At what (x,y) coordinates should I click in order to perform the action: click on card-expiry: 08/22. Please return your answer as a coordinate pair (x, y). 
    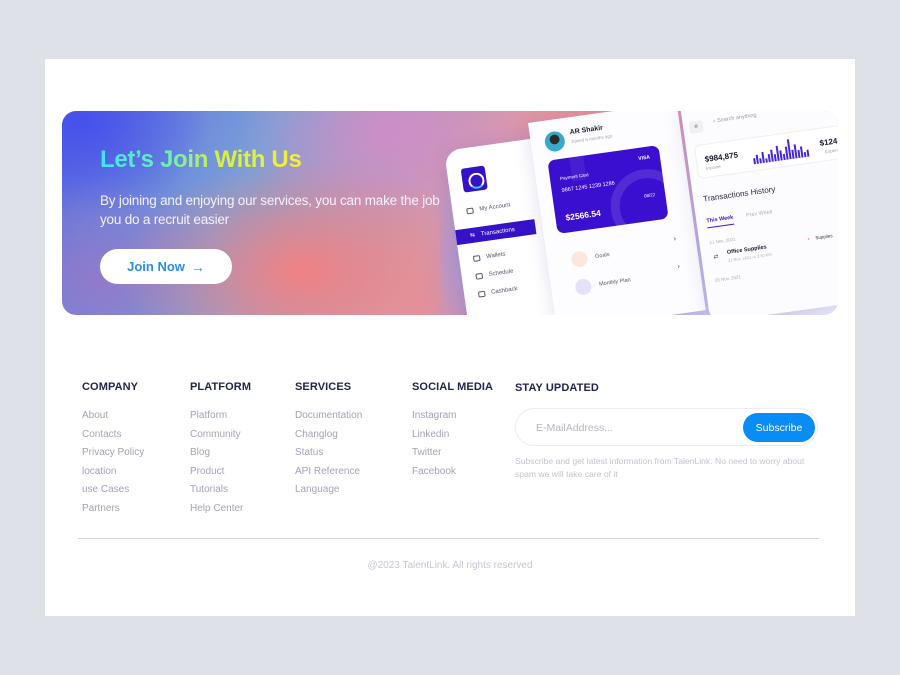
    Looking at the image, I should click on (649, 195).